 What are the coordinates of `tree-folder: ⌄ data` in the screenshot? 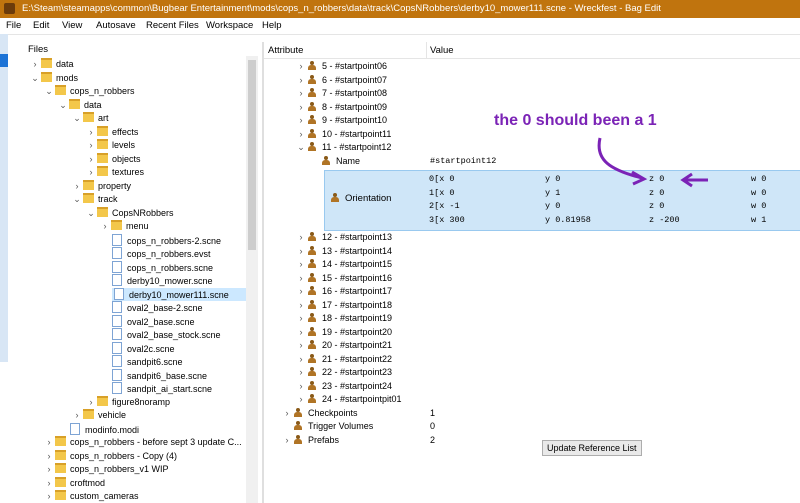 It's located at (123, 105).